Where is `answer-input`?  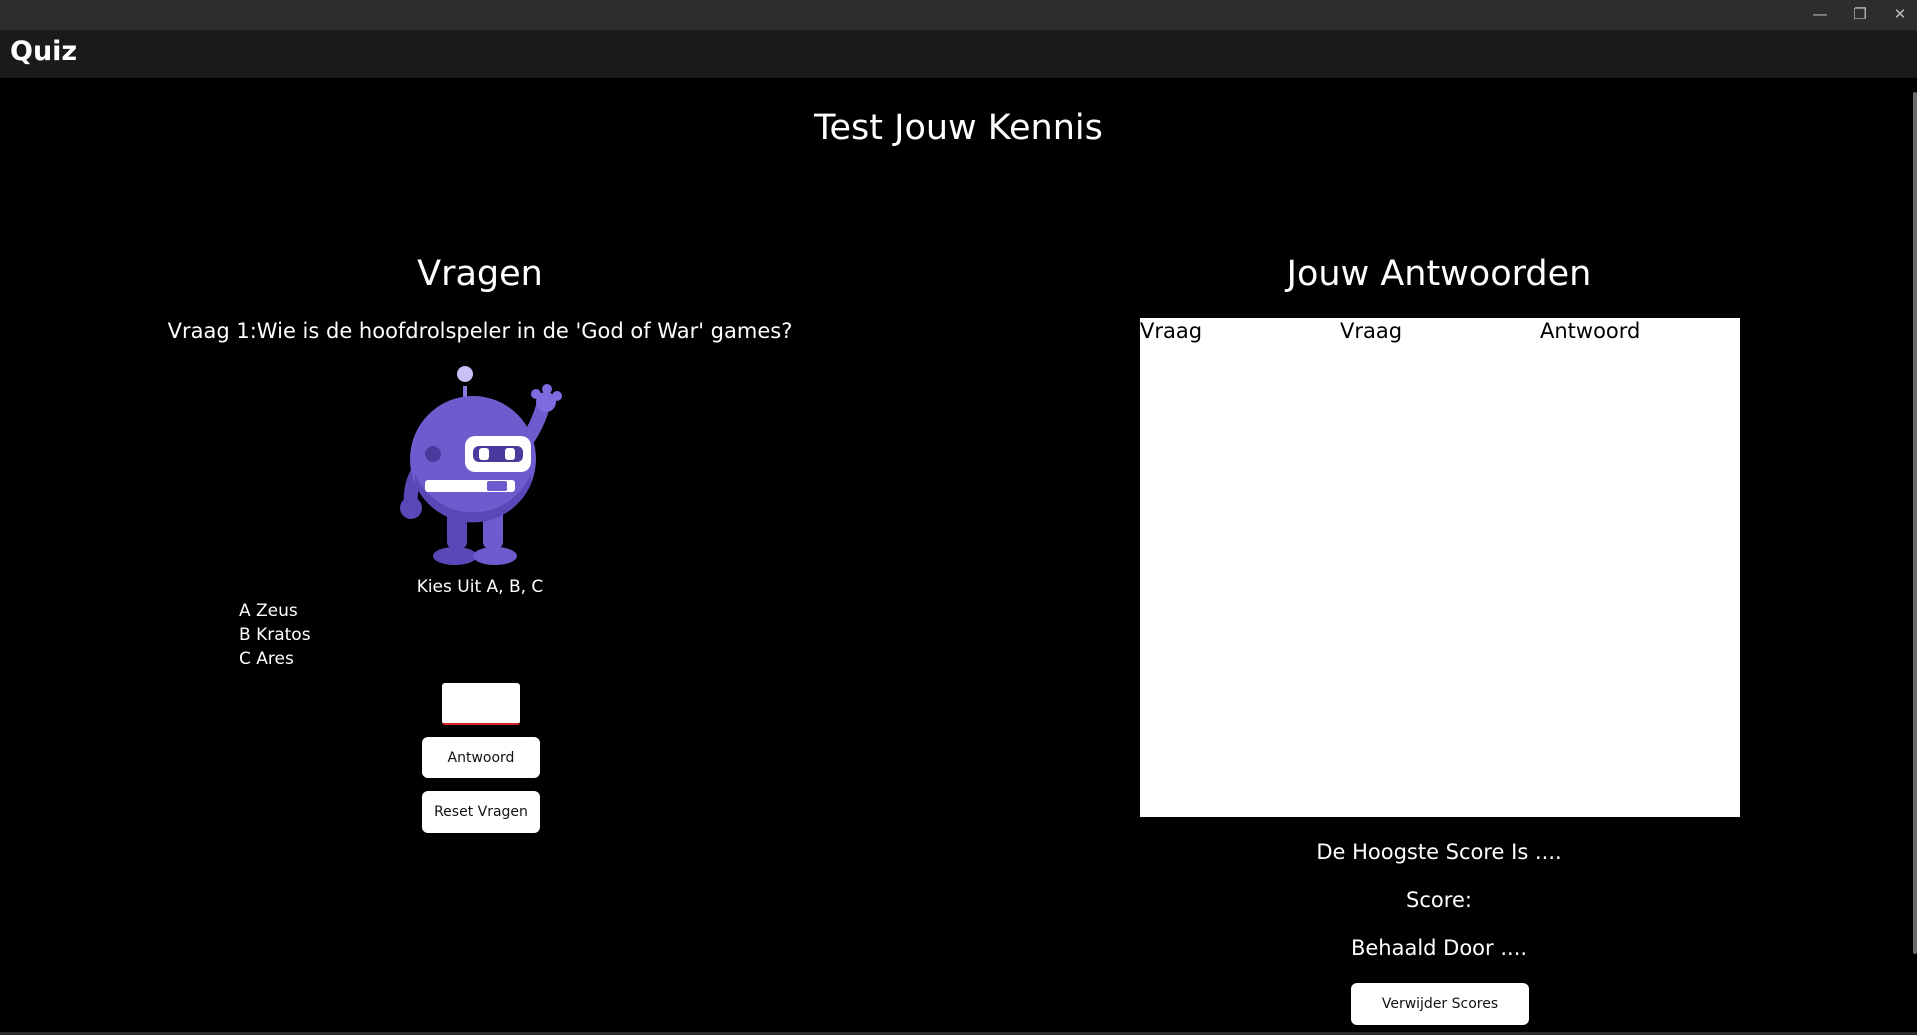 answer-input is located at coordinates (481, 704).